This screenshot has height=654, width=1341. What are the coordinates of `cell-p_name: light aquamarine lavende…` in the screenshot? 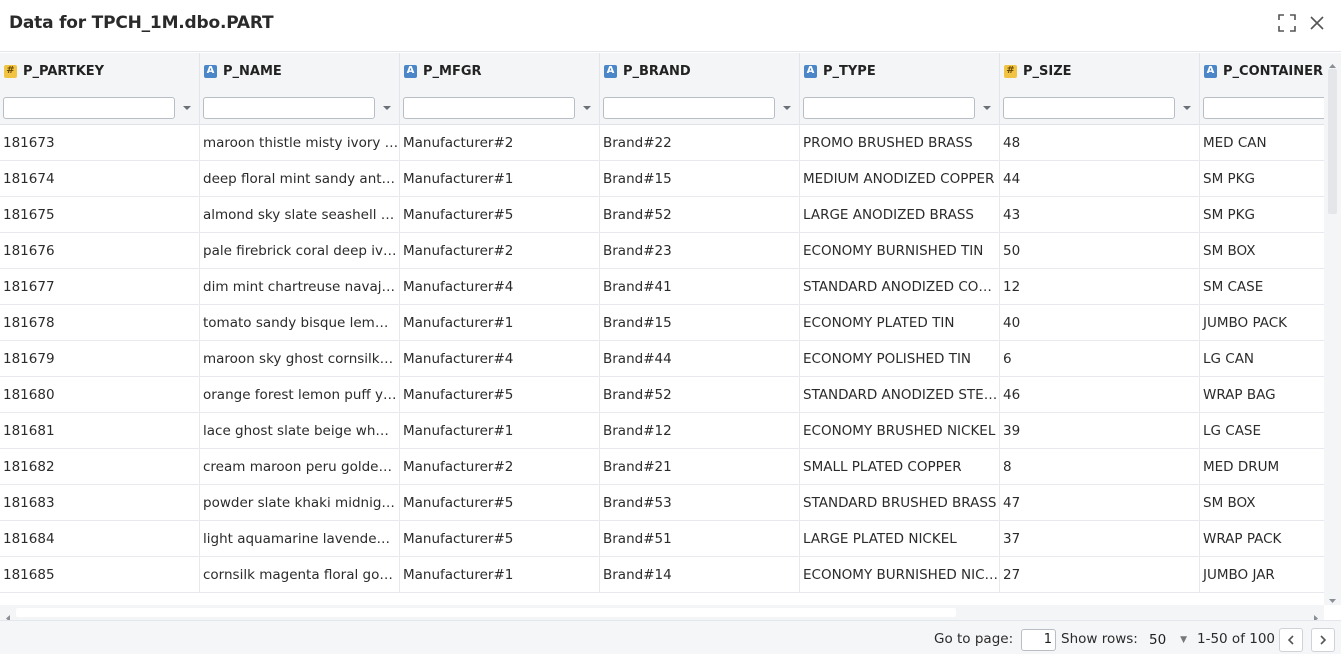 It's located at (300, 539).